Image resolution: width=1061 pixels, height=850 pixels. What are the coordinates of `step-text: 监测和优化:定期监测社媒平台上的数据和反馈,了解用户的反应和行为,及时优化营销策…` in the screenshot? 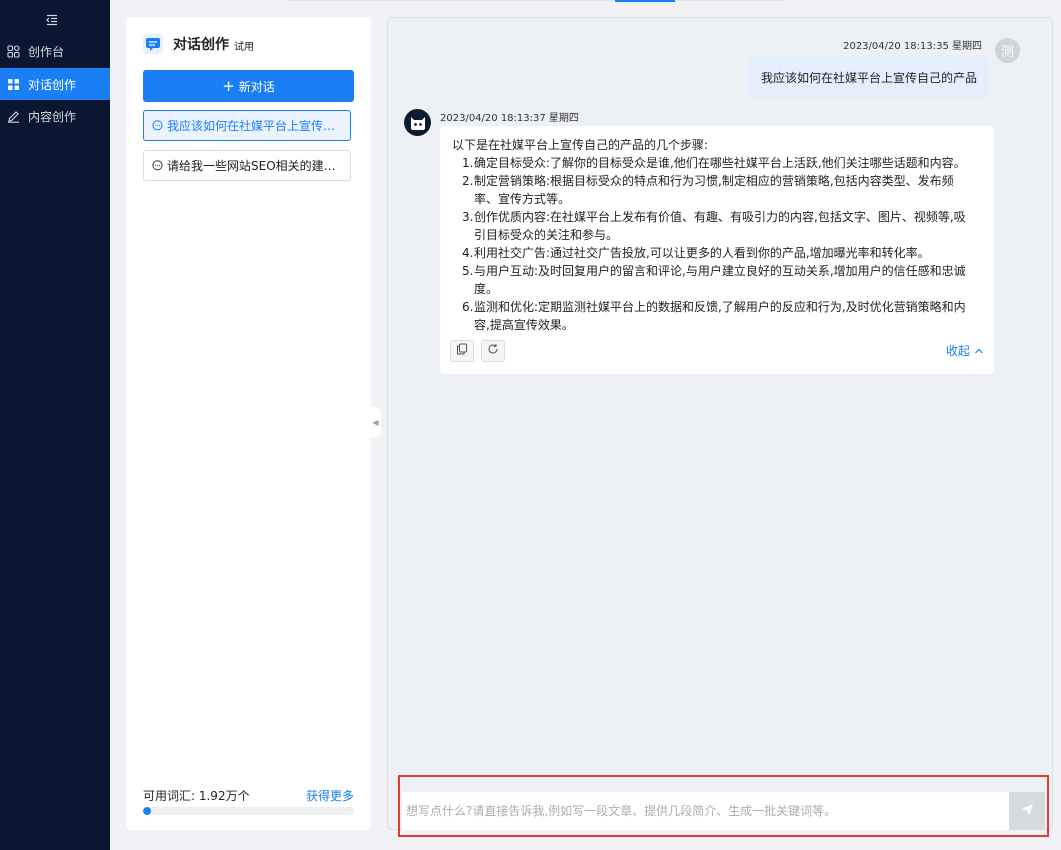 It's located at (720, 316).